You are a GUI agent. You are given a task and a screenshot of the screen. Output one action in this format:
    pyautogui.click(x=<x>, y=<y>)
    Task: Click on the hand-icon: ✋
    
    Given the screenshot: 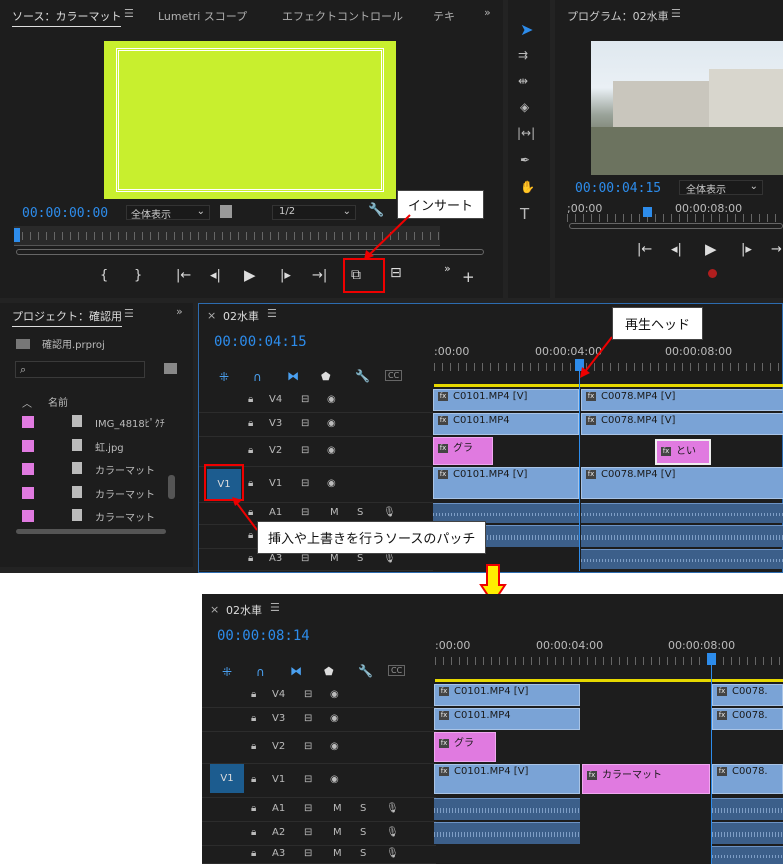 What is the action you would take?
    pyautogui.click(x=527, y=187)
    